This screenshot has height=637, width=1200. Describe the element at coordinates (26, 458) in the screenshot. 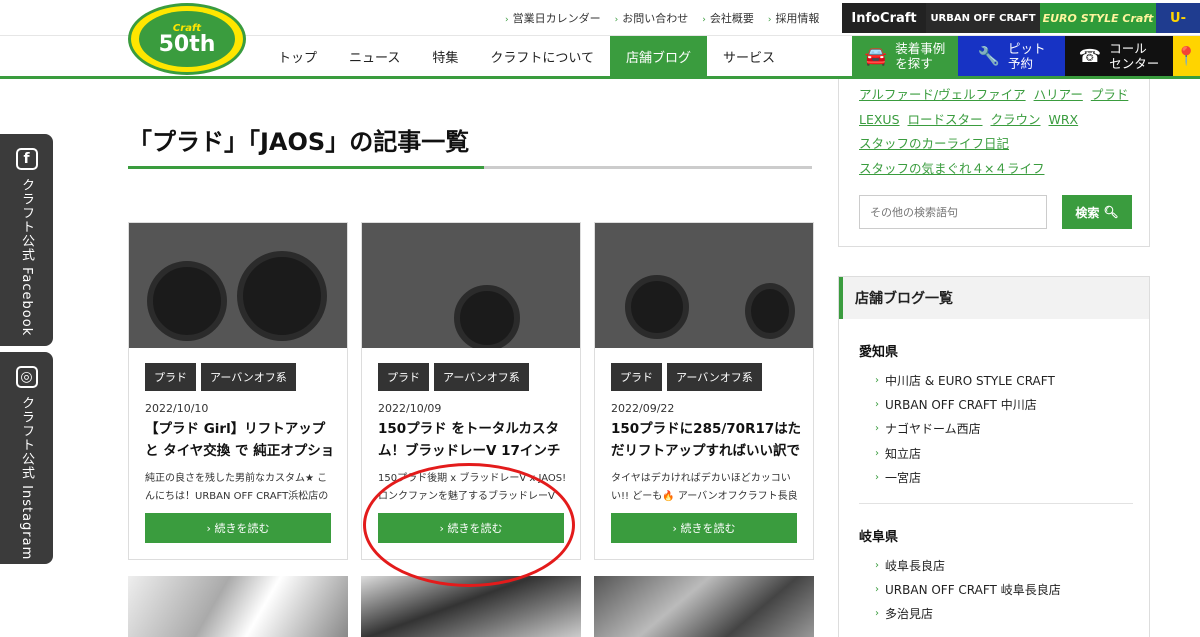

I see `instagram-tab: ◎ クラフト公式 Instagram` at that location.